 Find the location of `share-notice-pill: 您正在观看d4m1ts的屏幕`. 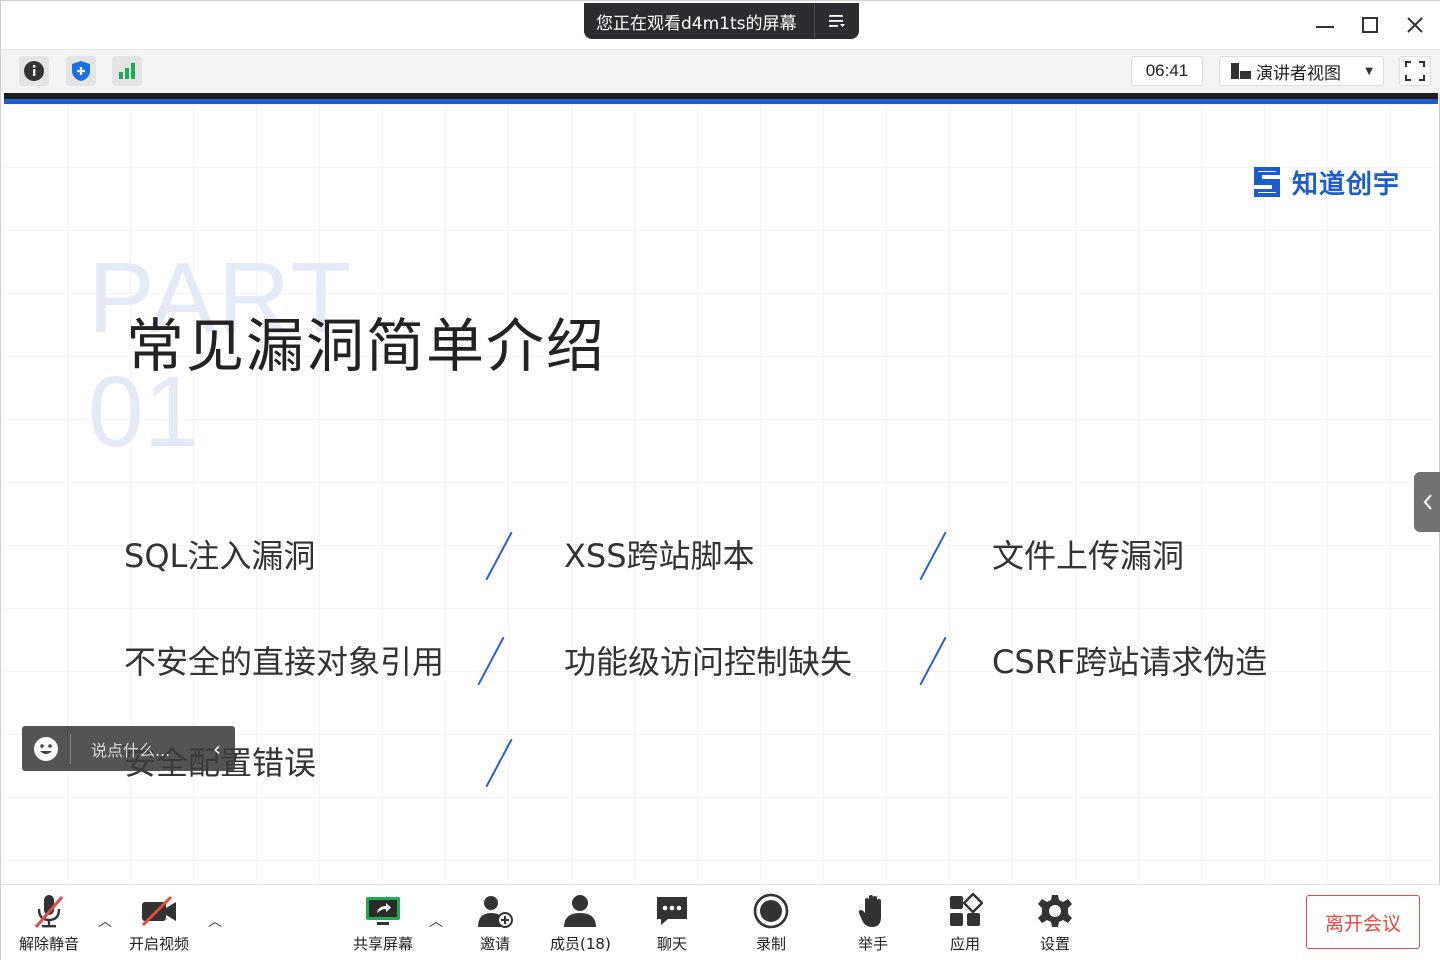

share-notice-pill: 您正在观看d4m1ts的屏幕 is located at coordinates (721, 21).